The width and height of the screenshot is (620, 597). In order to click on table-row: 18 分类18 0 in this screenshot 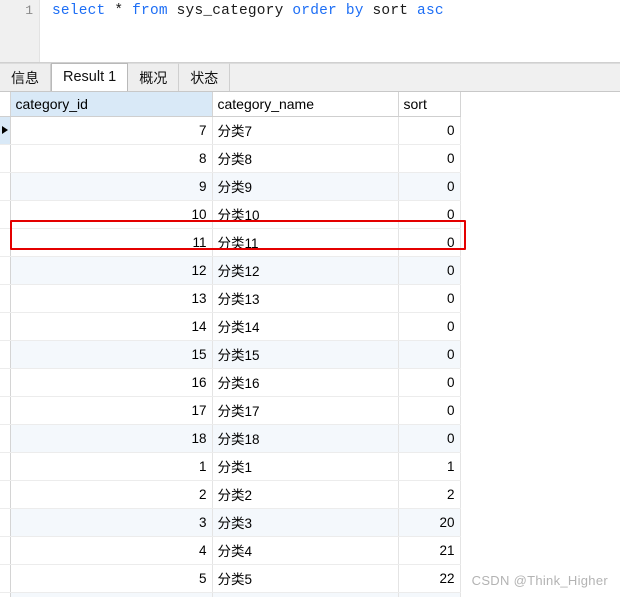, I will do `click(230, 438)`.